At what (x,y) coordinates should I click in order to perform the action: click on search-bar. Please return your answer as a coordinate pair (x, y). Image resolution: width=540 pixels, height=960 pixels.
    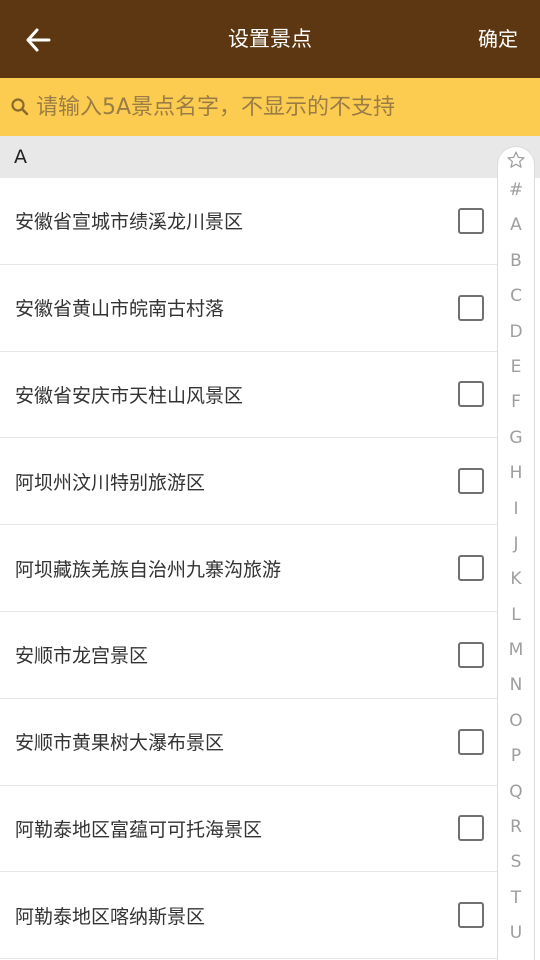
    Looking at the image, I should click on (270, 107).